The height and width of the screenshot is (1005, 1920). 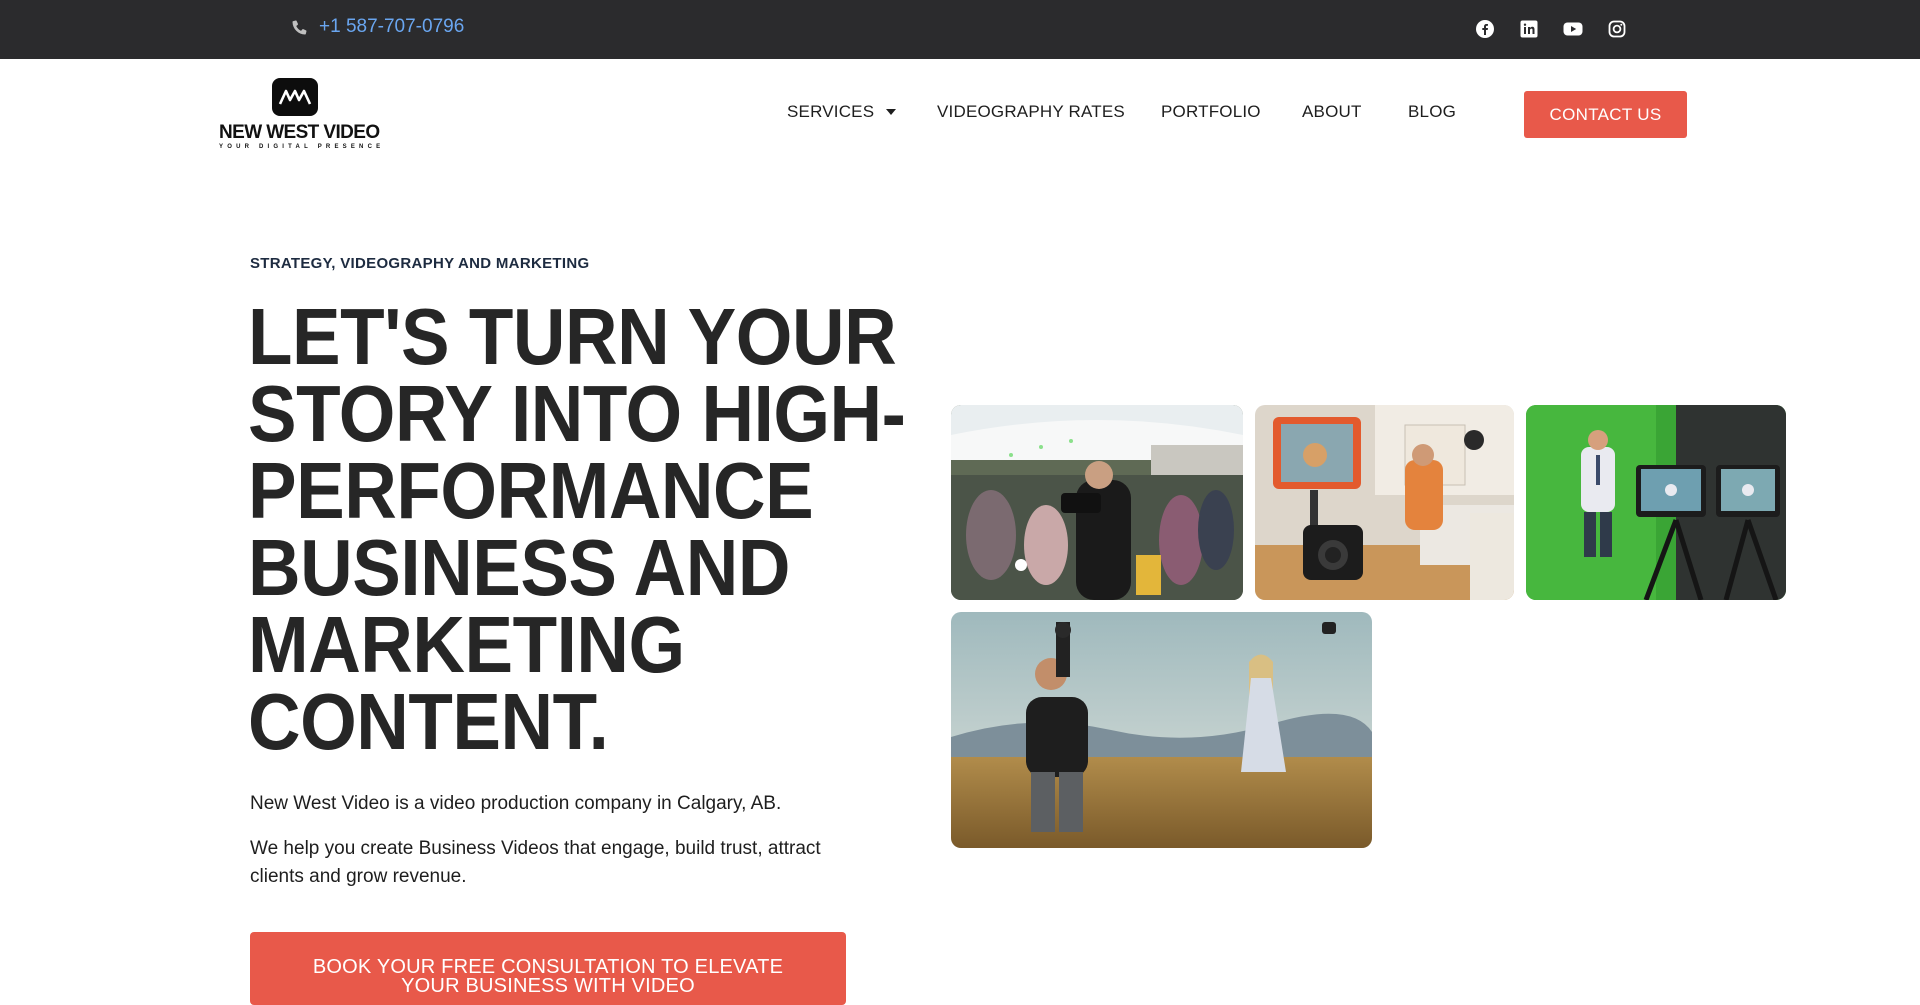 What do you see at coordinates (295, 97) in the screenshot?
I see `logo-mark-icon` at bounding box center [295, 97].